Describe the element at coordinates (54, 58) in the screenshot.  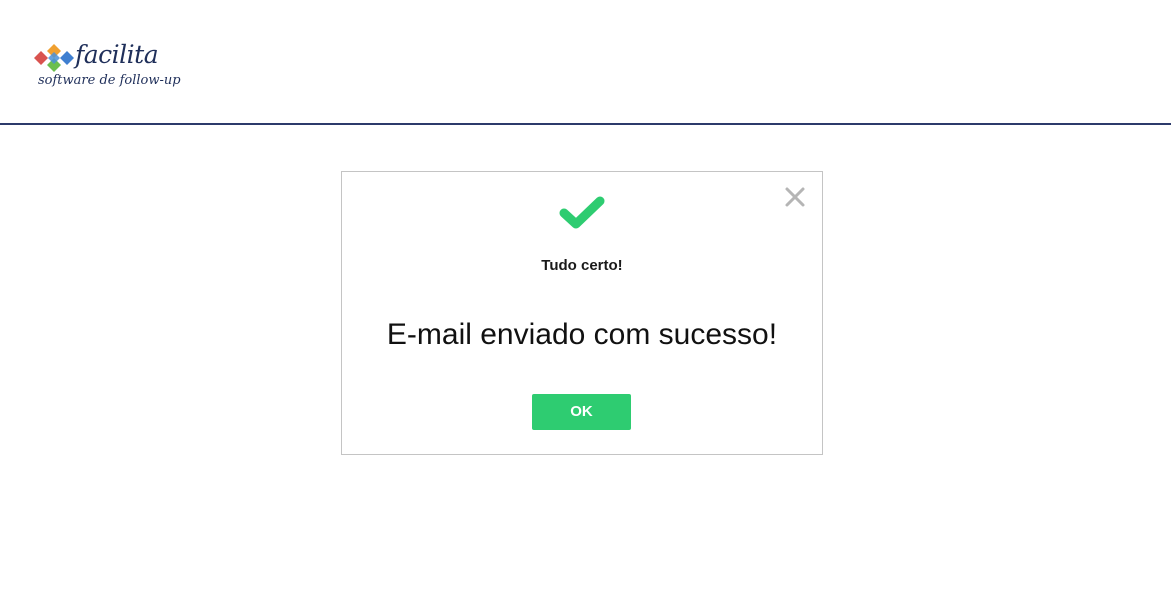
I see `diamond-cluster-logo-icon` at that location.